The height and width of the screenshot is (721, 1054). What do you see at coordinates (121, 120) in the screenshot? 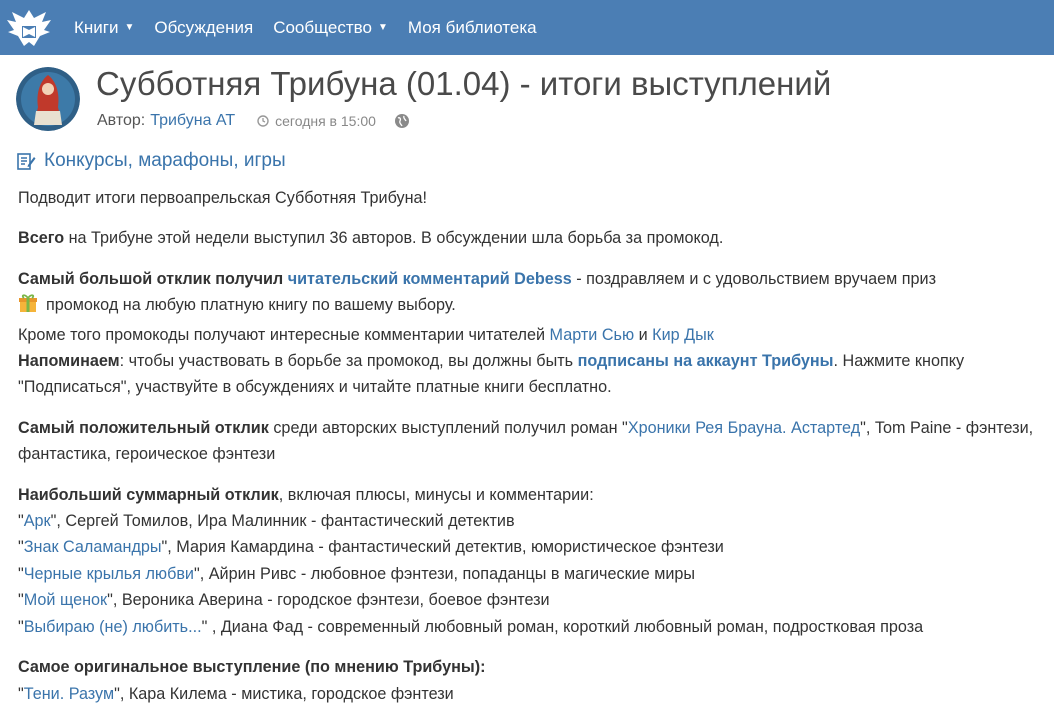
I see `author-prefix: Автор:` at bounding box center [121, 120].